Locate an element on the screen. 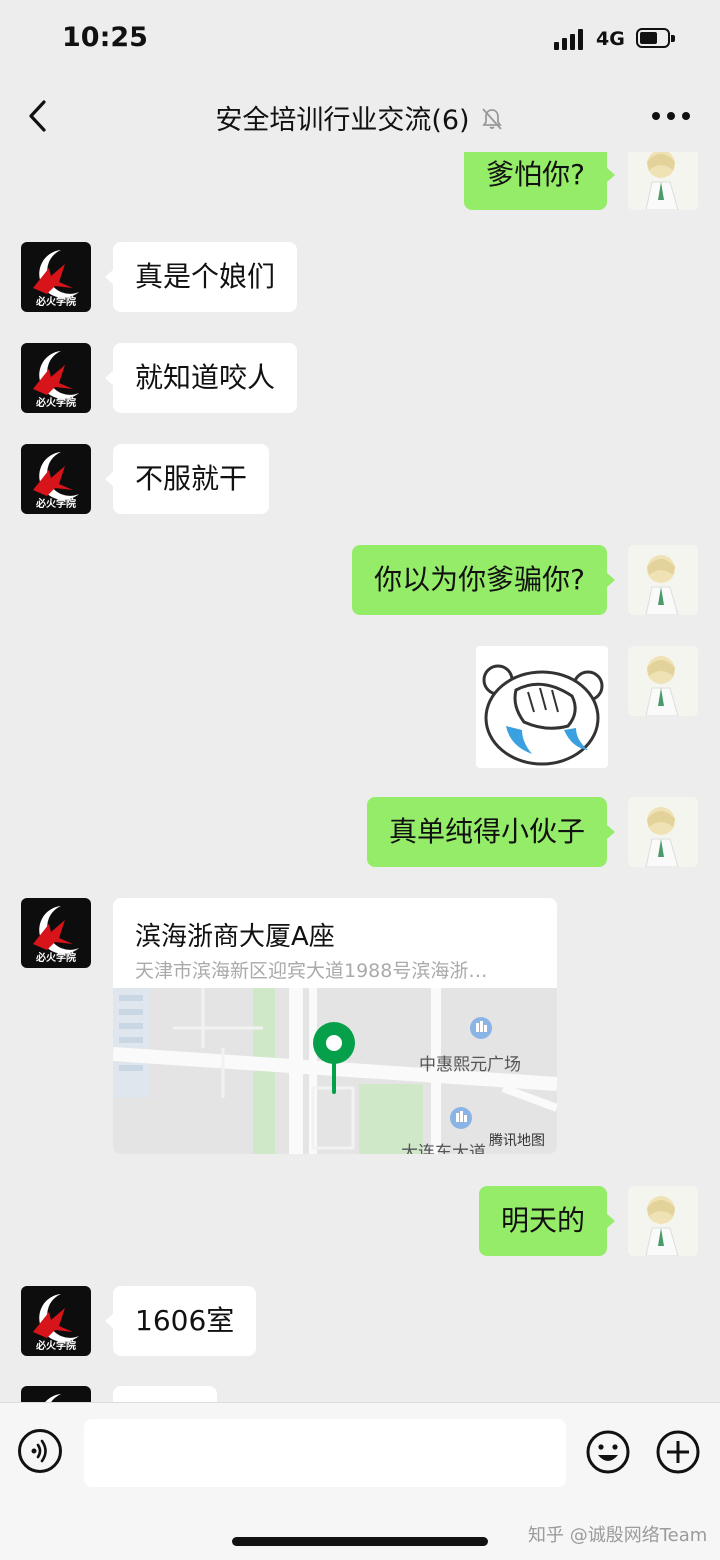 The width and height of the screenshot is (720, 1560). chat-header: 安全培训行业交流(6) is located at coordinates (360, 116).